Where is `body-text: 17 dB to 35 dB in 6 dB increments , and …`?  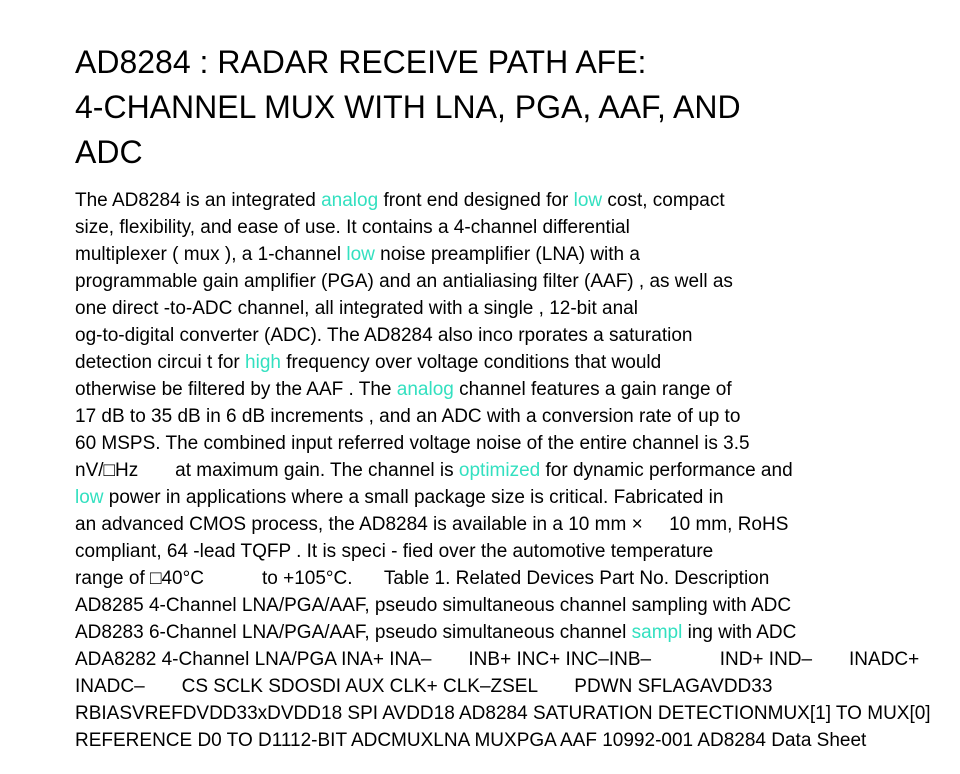 body-text: 17 dB to 35 dB in 6 dB increments , and … is located at coordinates (408, 416).